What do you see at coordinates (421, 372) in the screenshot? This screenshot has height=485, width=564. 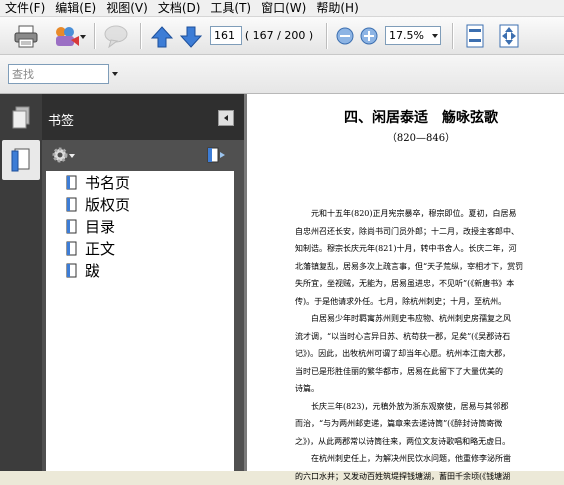 I see `text-line: 当时已是形胜佳丽的繁华都市，居易在此留下了大量优美的` at bounding box center [421, 372].